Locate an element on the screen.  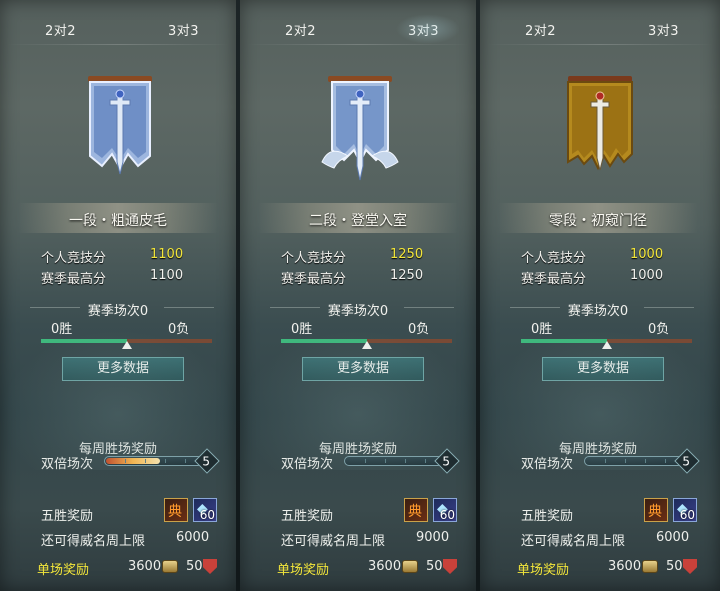
rank-name: 零段・初窥门径 is located at coordinates (598, 221).